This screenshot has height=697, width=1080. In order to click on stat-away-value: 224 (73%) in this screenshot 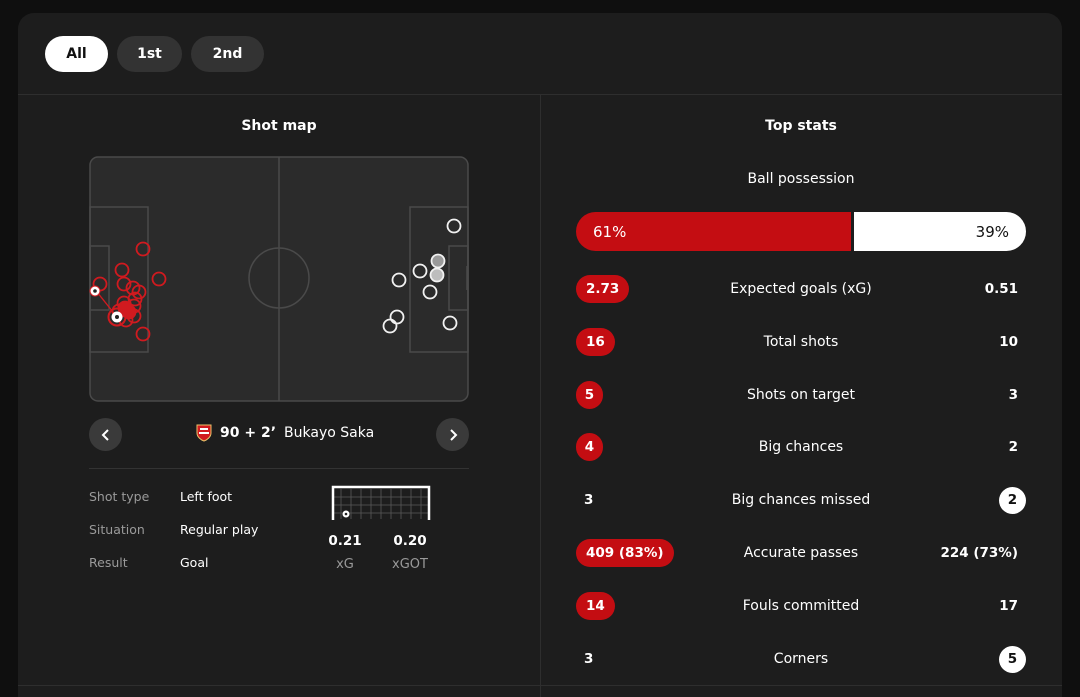, I will do `click(979, 553)`.